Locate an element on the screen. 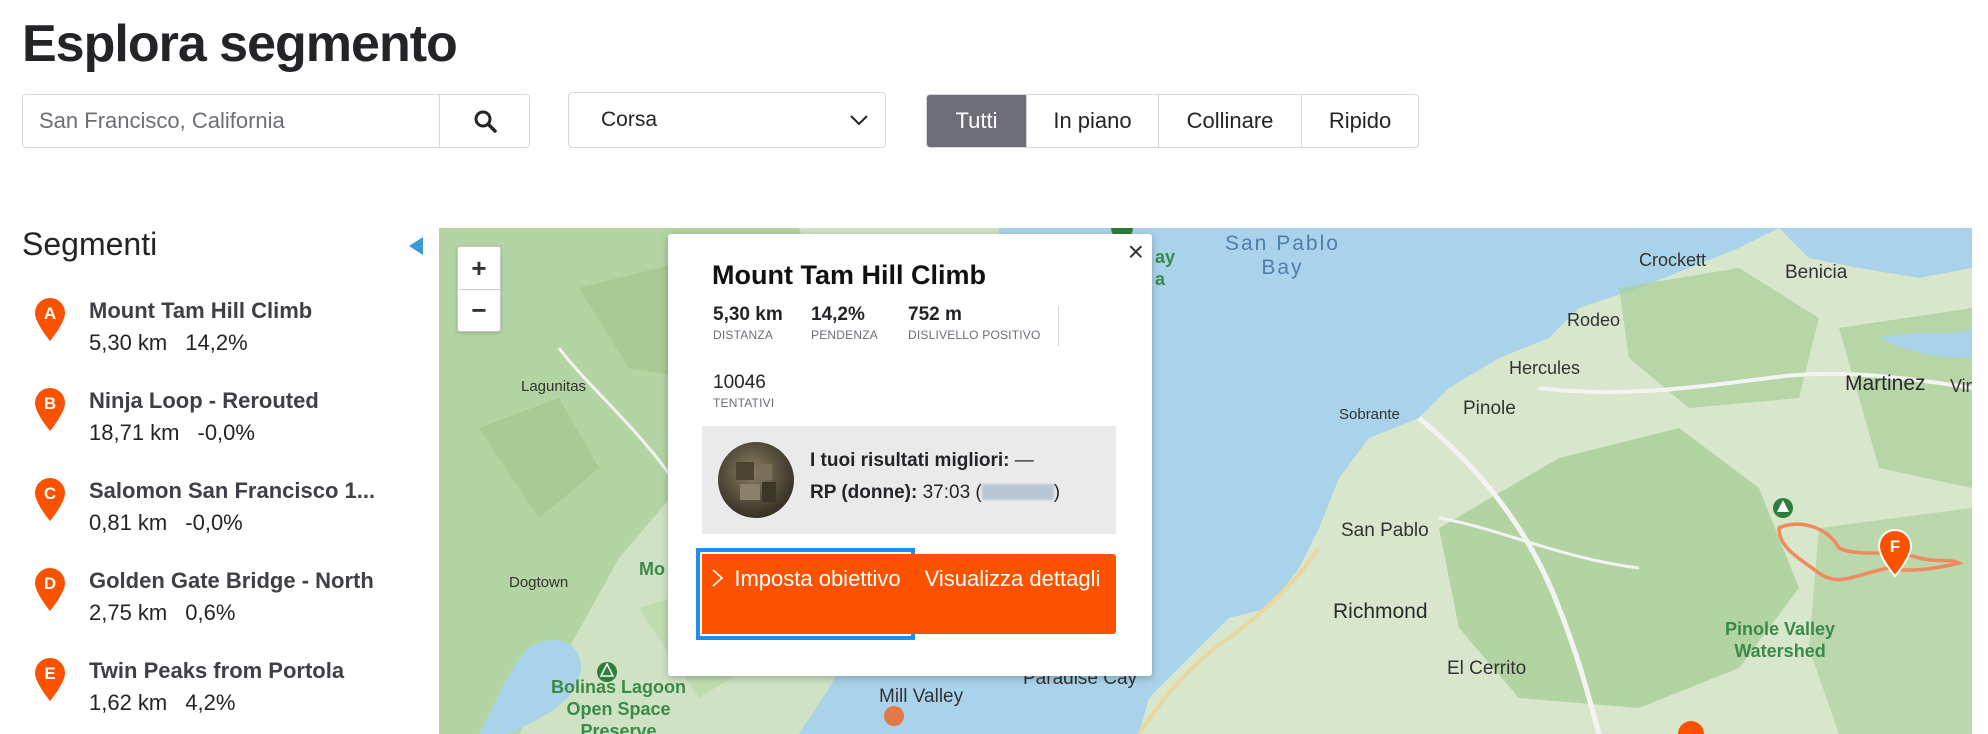 This screenshot has height=734, width=1988. stat-elevation-gain: 752 m DISLIVELLO POSITIVO is located at coordinates (974, 323).